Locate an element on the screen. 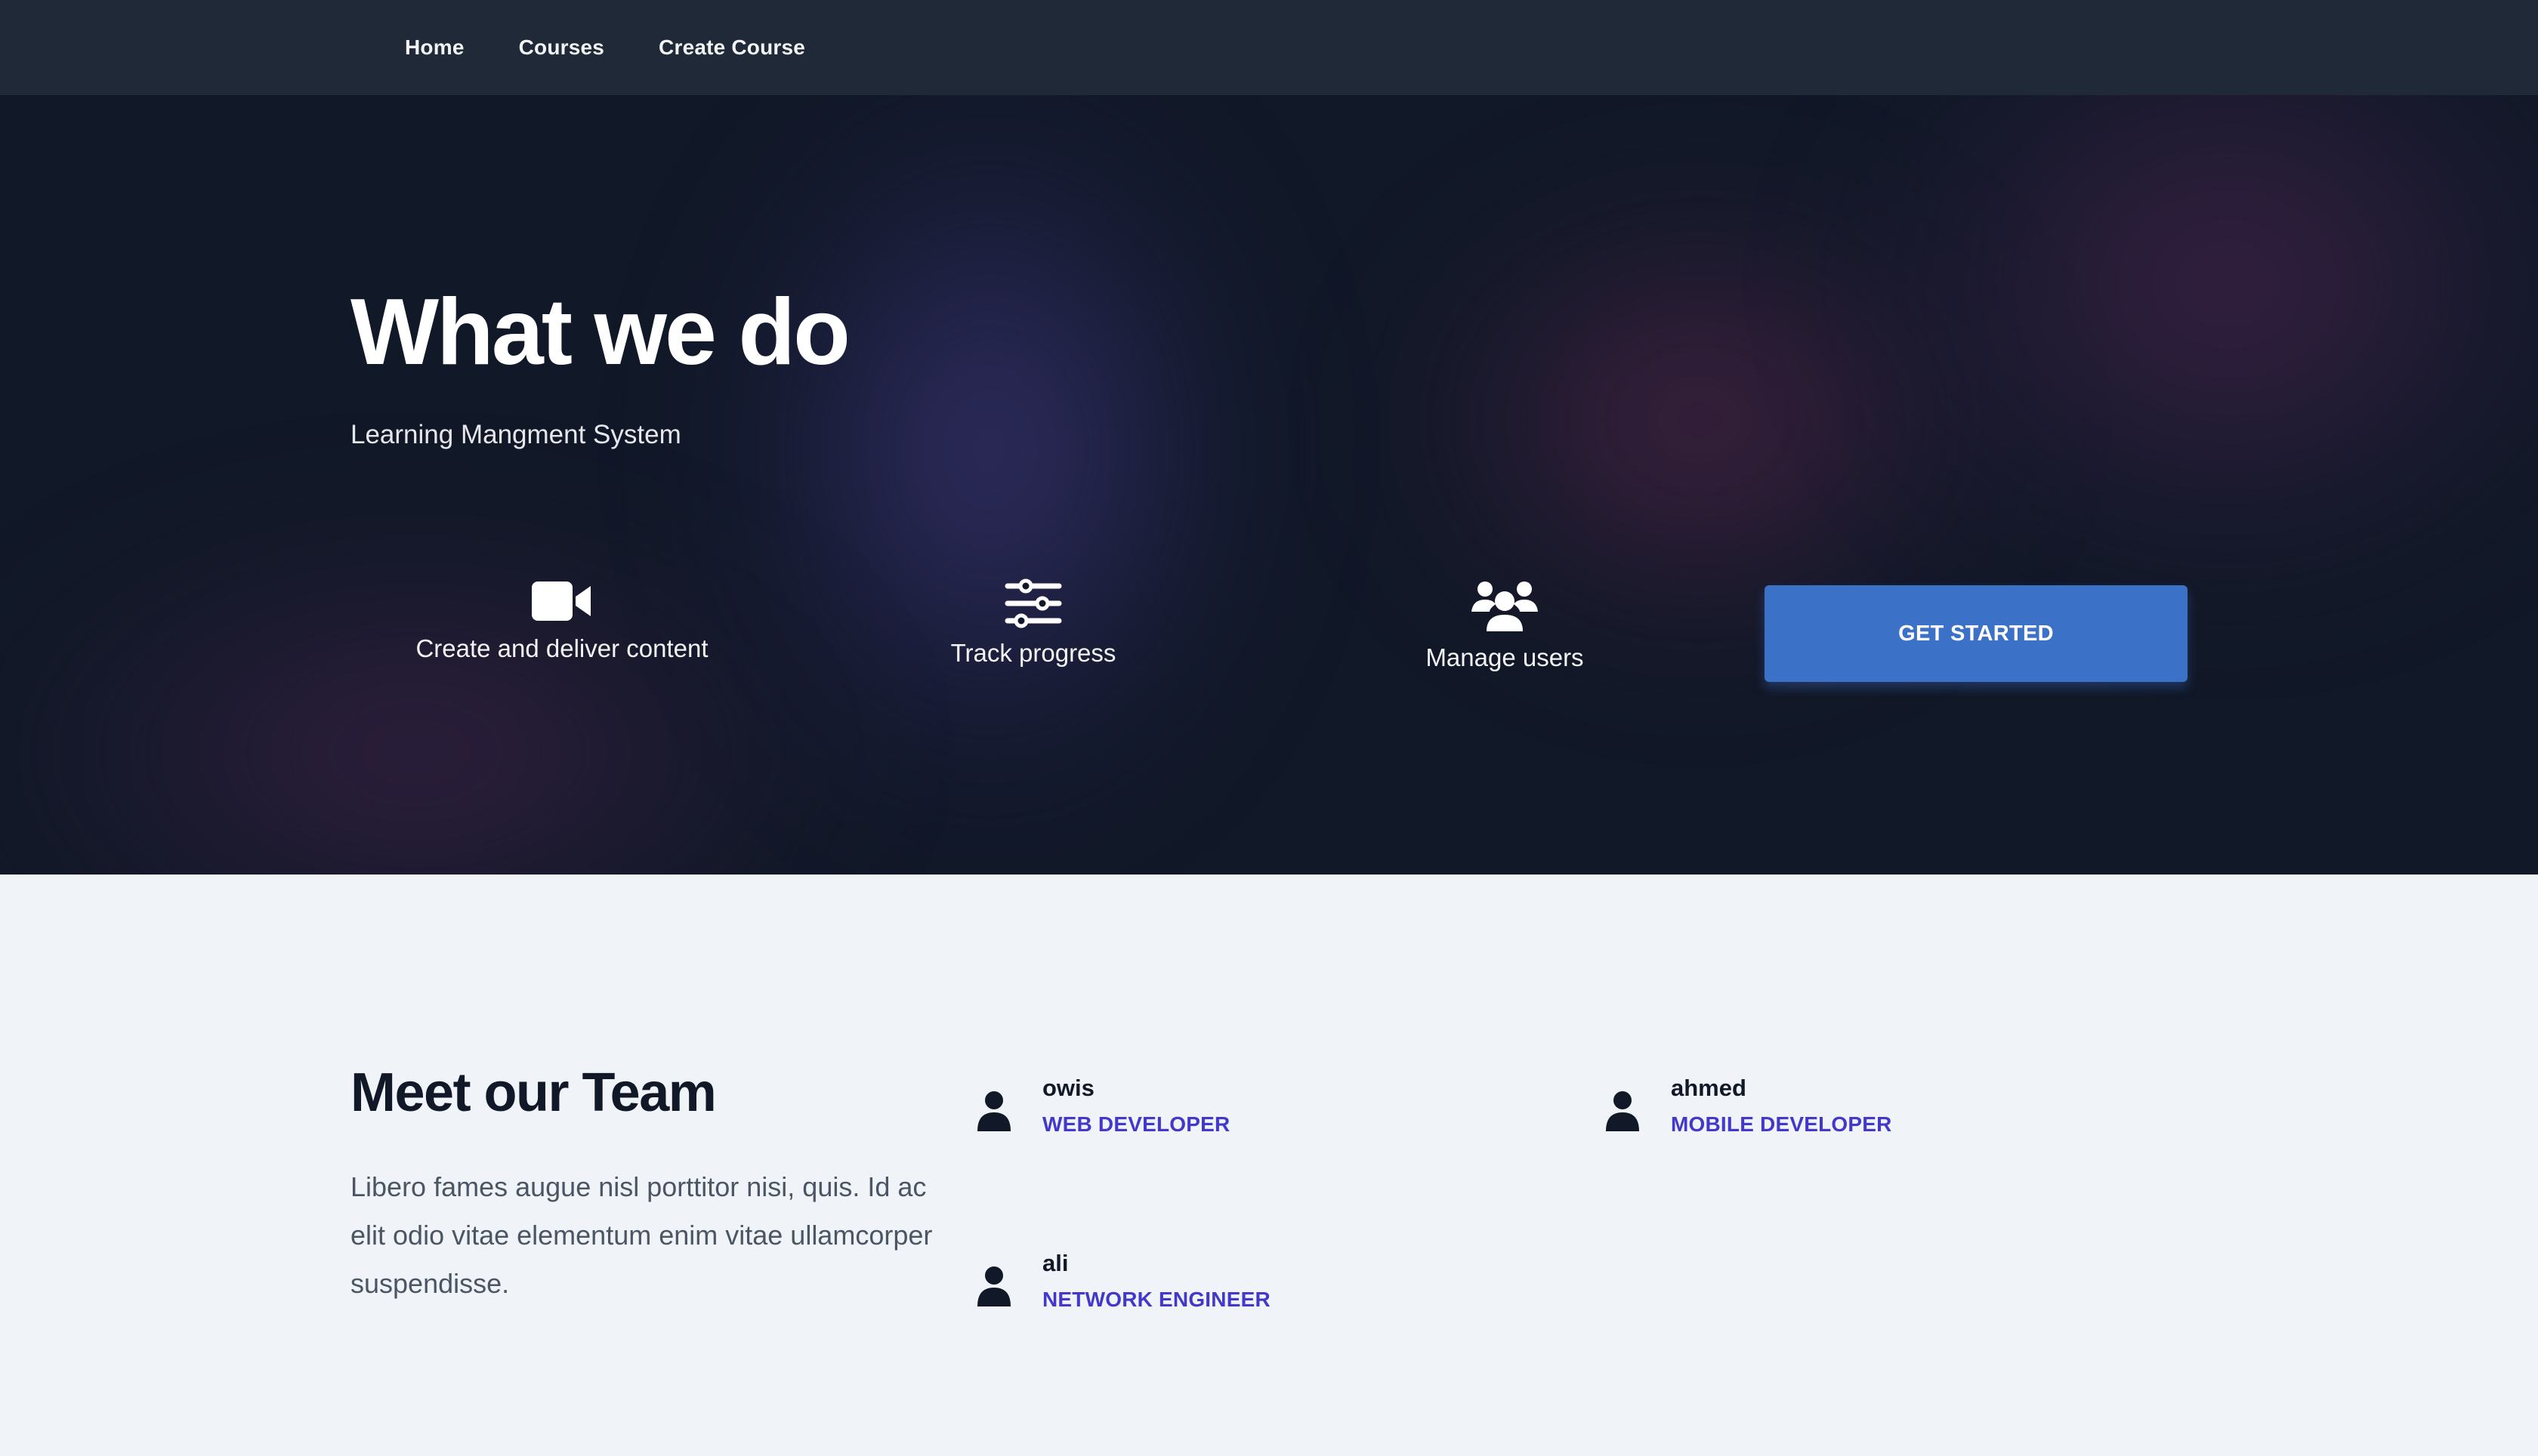  team-member-card: ali Network Engineer is located at coordinates (1124, 1280).